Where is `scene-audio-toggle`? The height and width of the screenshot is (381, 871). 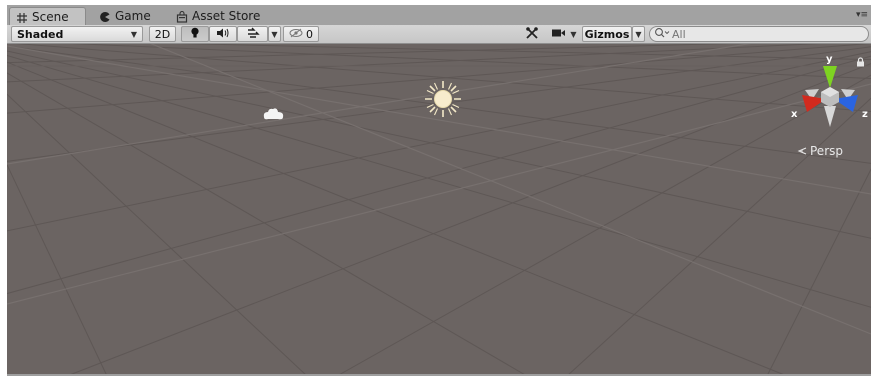
scene-audio-toggle is located at coordinates (223, 34).